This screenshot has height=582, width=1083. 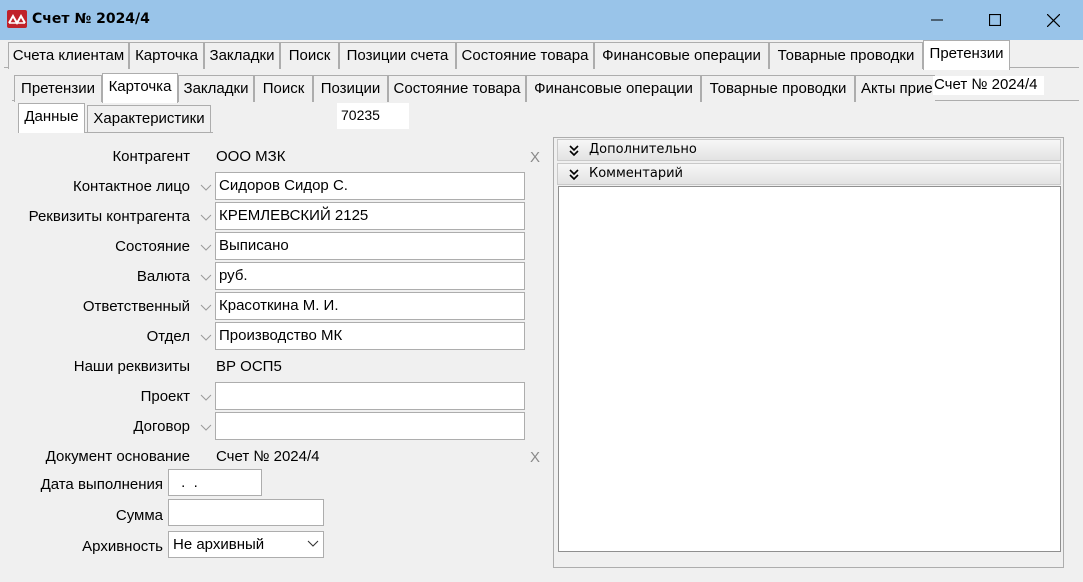 I want to click on record-id: 70235, so click(x=373, y=116).